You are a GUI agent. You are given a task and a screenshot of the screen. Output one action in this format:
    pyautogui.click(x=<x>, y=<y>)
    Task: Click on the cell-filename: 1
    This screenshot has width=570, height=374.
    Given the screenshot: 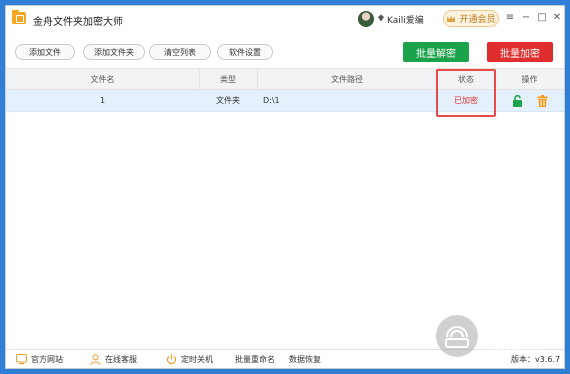 What is the action you would take?
    pyautogui.click(x=102, y=100)
    